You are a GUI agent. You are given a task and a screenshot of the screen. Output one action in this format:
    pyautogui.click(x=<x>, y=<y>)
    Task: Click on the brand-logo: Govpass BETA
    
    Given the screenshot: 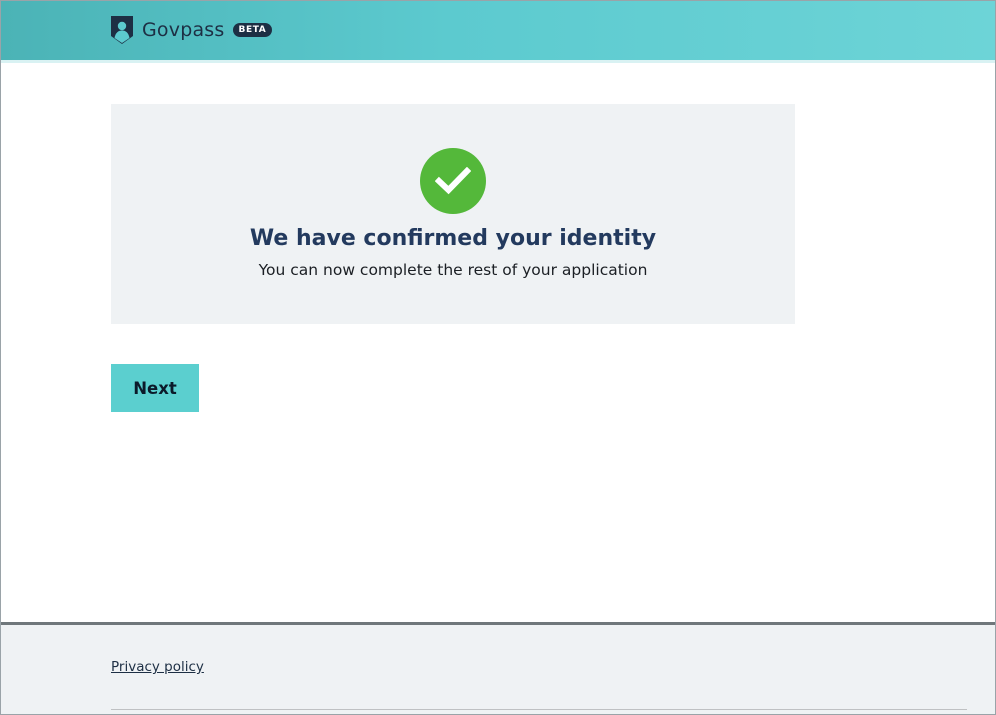 What is the action you would take?
    pyautogui.click(x=191, y=30)
    